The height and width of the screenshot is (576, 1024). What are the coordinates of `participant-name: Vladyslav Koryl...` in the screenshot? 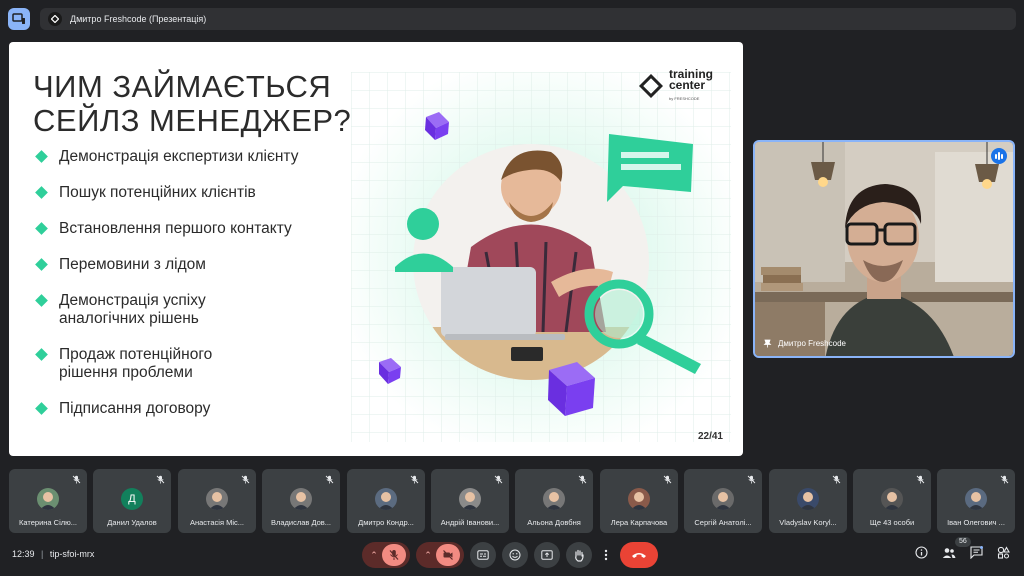 It's located at (808, 522).